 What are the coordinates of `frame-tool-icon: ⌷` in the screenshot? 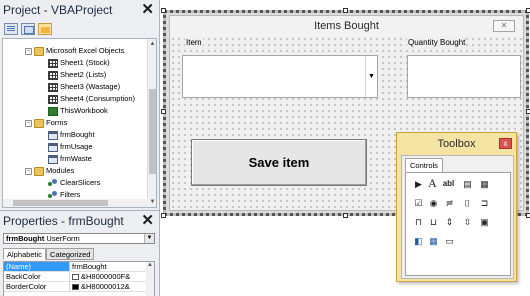 It's located at (467, 203).